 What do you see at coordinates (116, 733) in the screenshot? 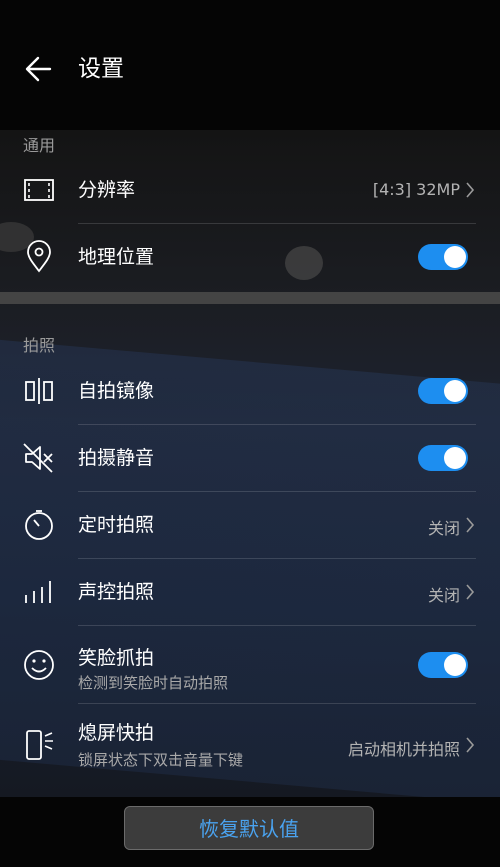
I see `quick-snap-label: 熄屏快拍` at bounding box center [116, 733].